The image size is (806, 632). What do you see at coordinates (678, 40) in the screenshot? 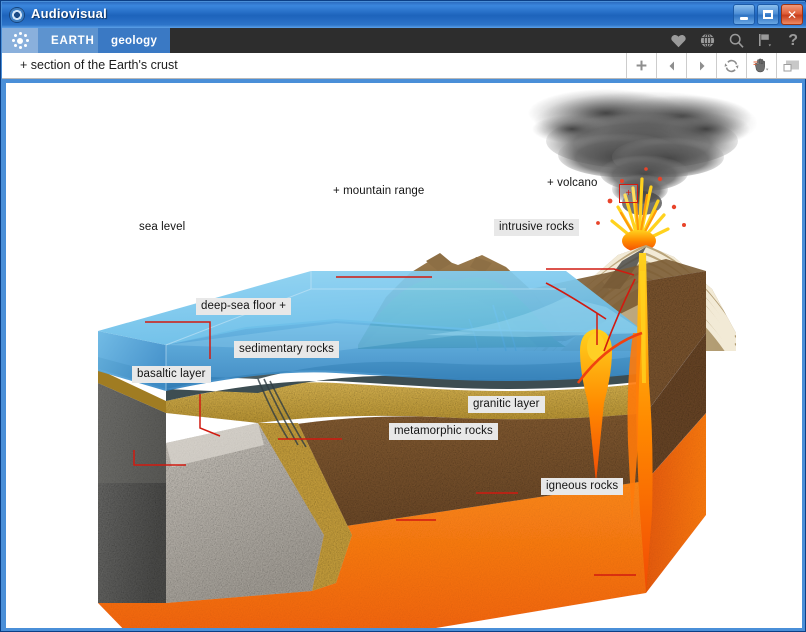
I see `heart-icon` at bounding box center [678, 40].